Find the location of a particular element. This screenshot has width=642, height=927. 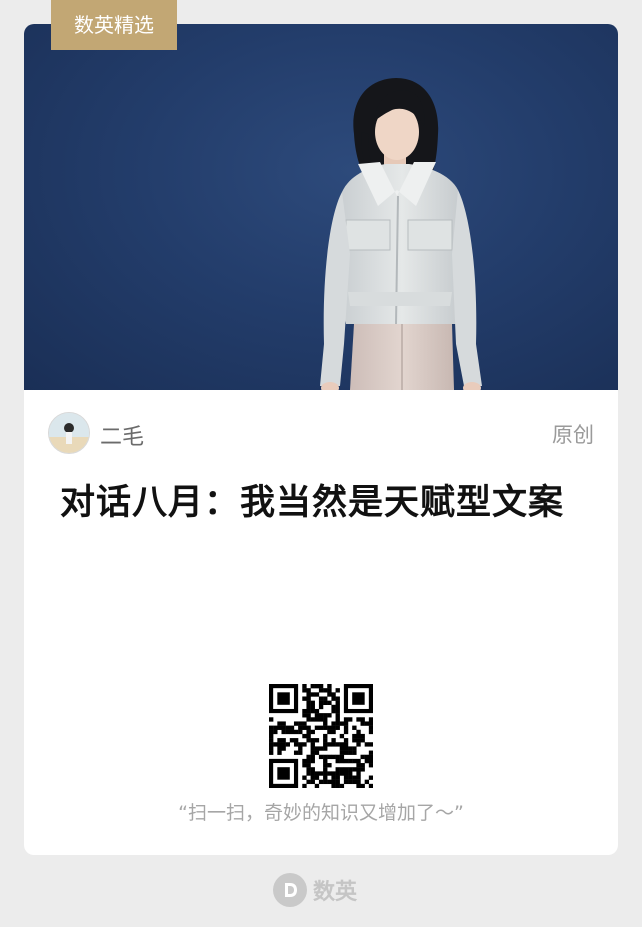

qr-code-icon is located at coordinates (321, 736).